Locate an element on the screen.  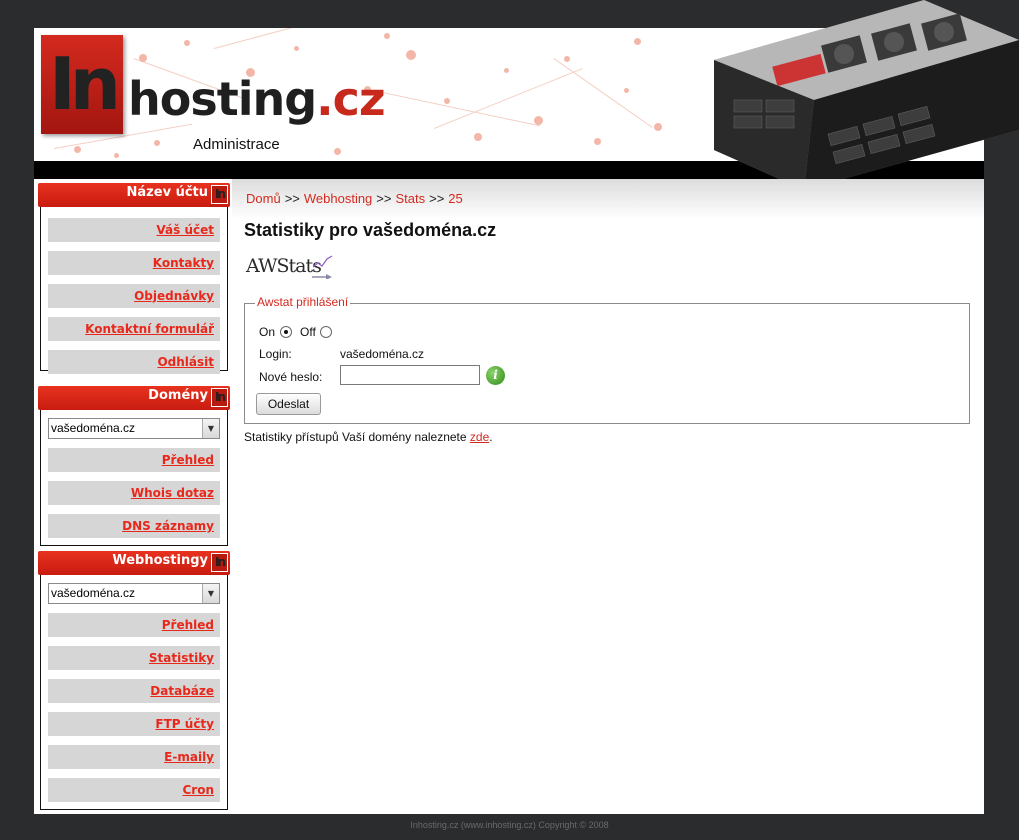
sidebar-account-header: Název účtu In is located at coordinates (134, 195).